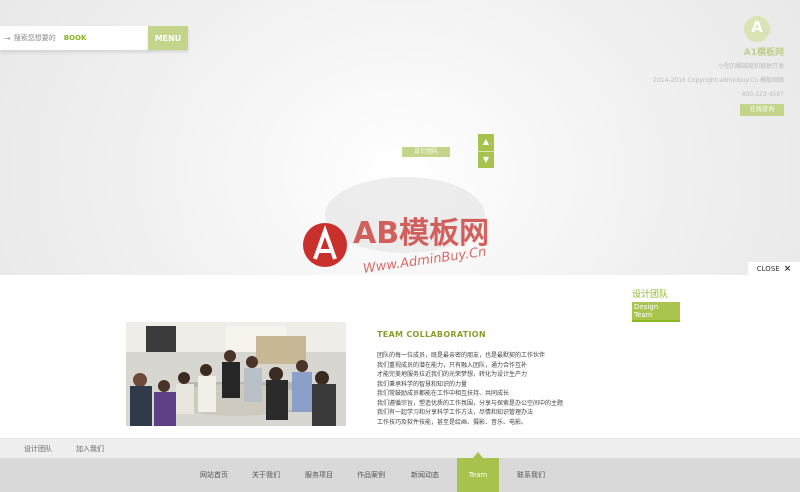  What do you see at coordinates (452, 422) in the screenshot?
I see `collab-line: 工作技巧及软件技能，甚至是绘画、摄影、音乐、电影。` at bounding box center [452, 422].